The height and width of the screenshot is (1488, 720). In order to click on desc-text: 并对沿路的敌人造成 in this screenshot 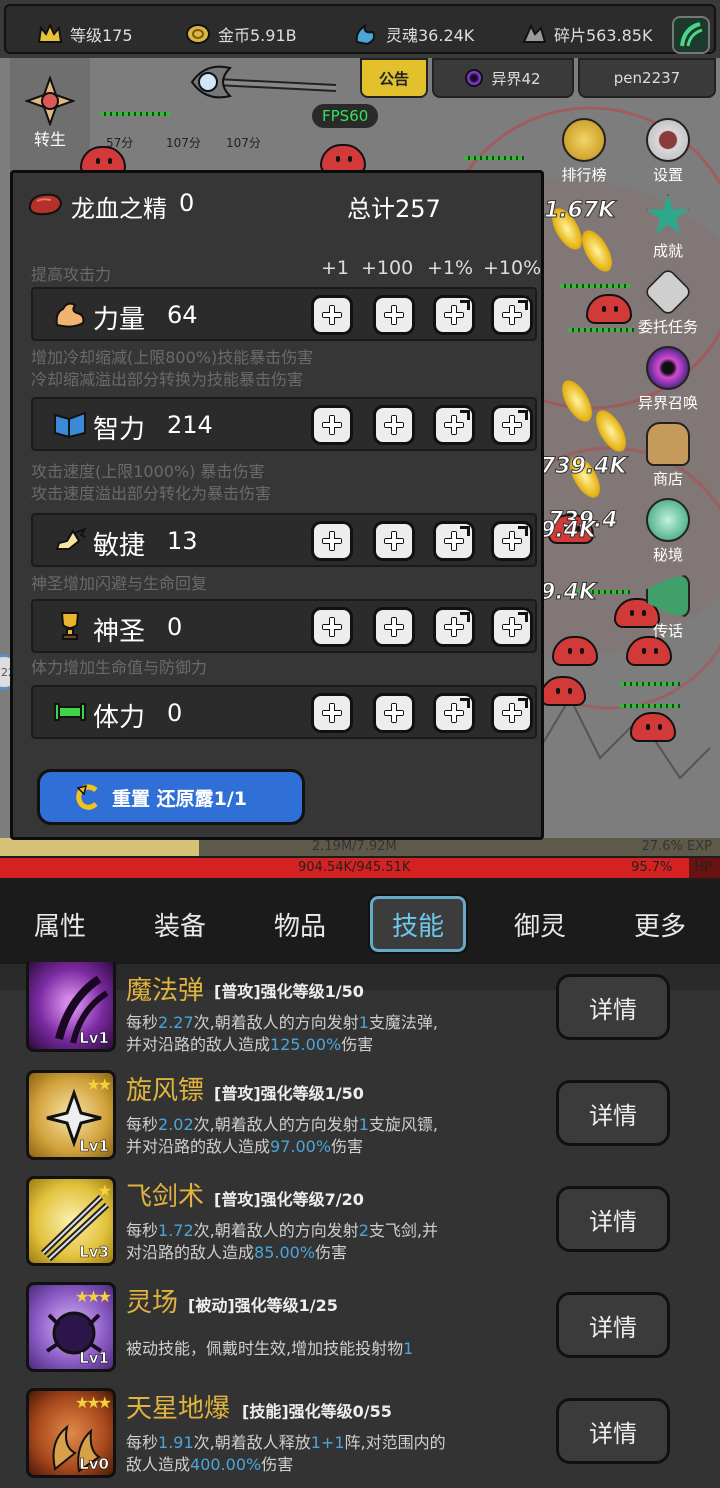, I will do `click(198, 1044)`.